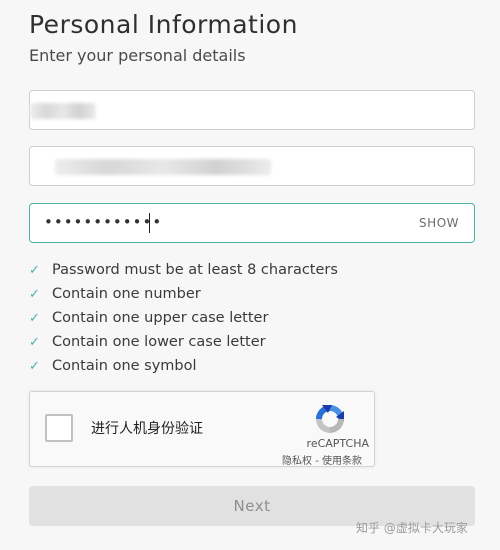 This screenshot has height=550, width=500. Describe the element at coordinates (59, 428) in the screenshot. I see `captcha-checkbox` at that location.